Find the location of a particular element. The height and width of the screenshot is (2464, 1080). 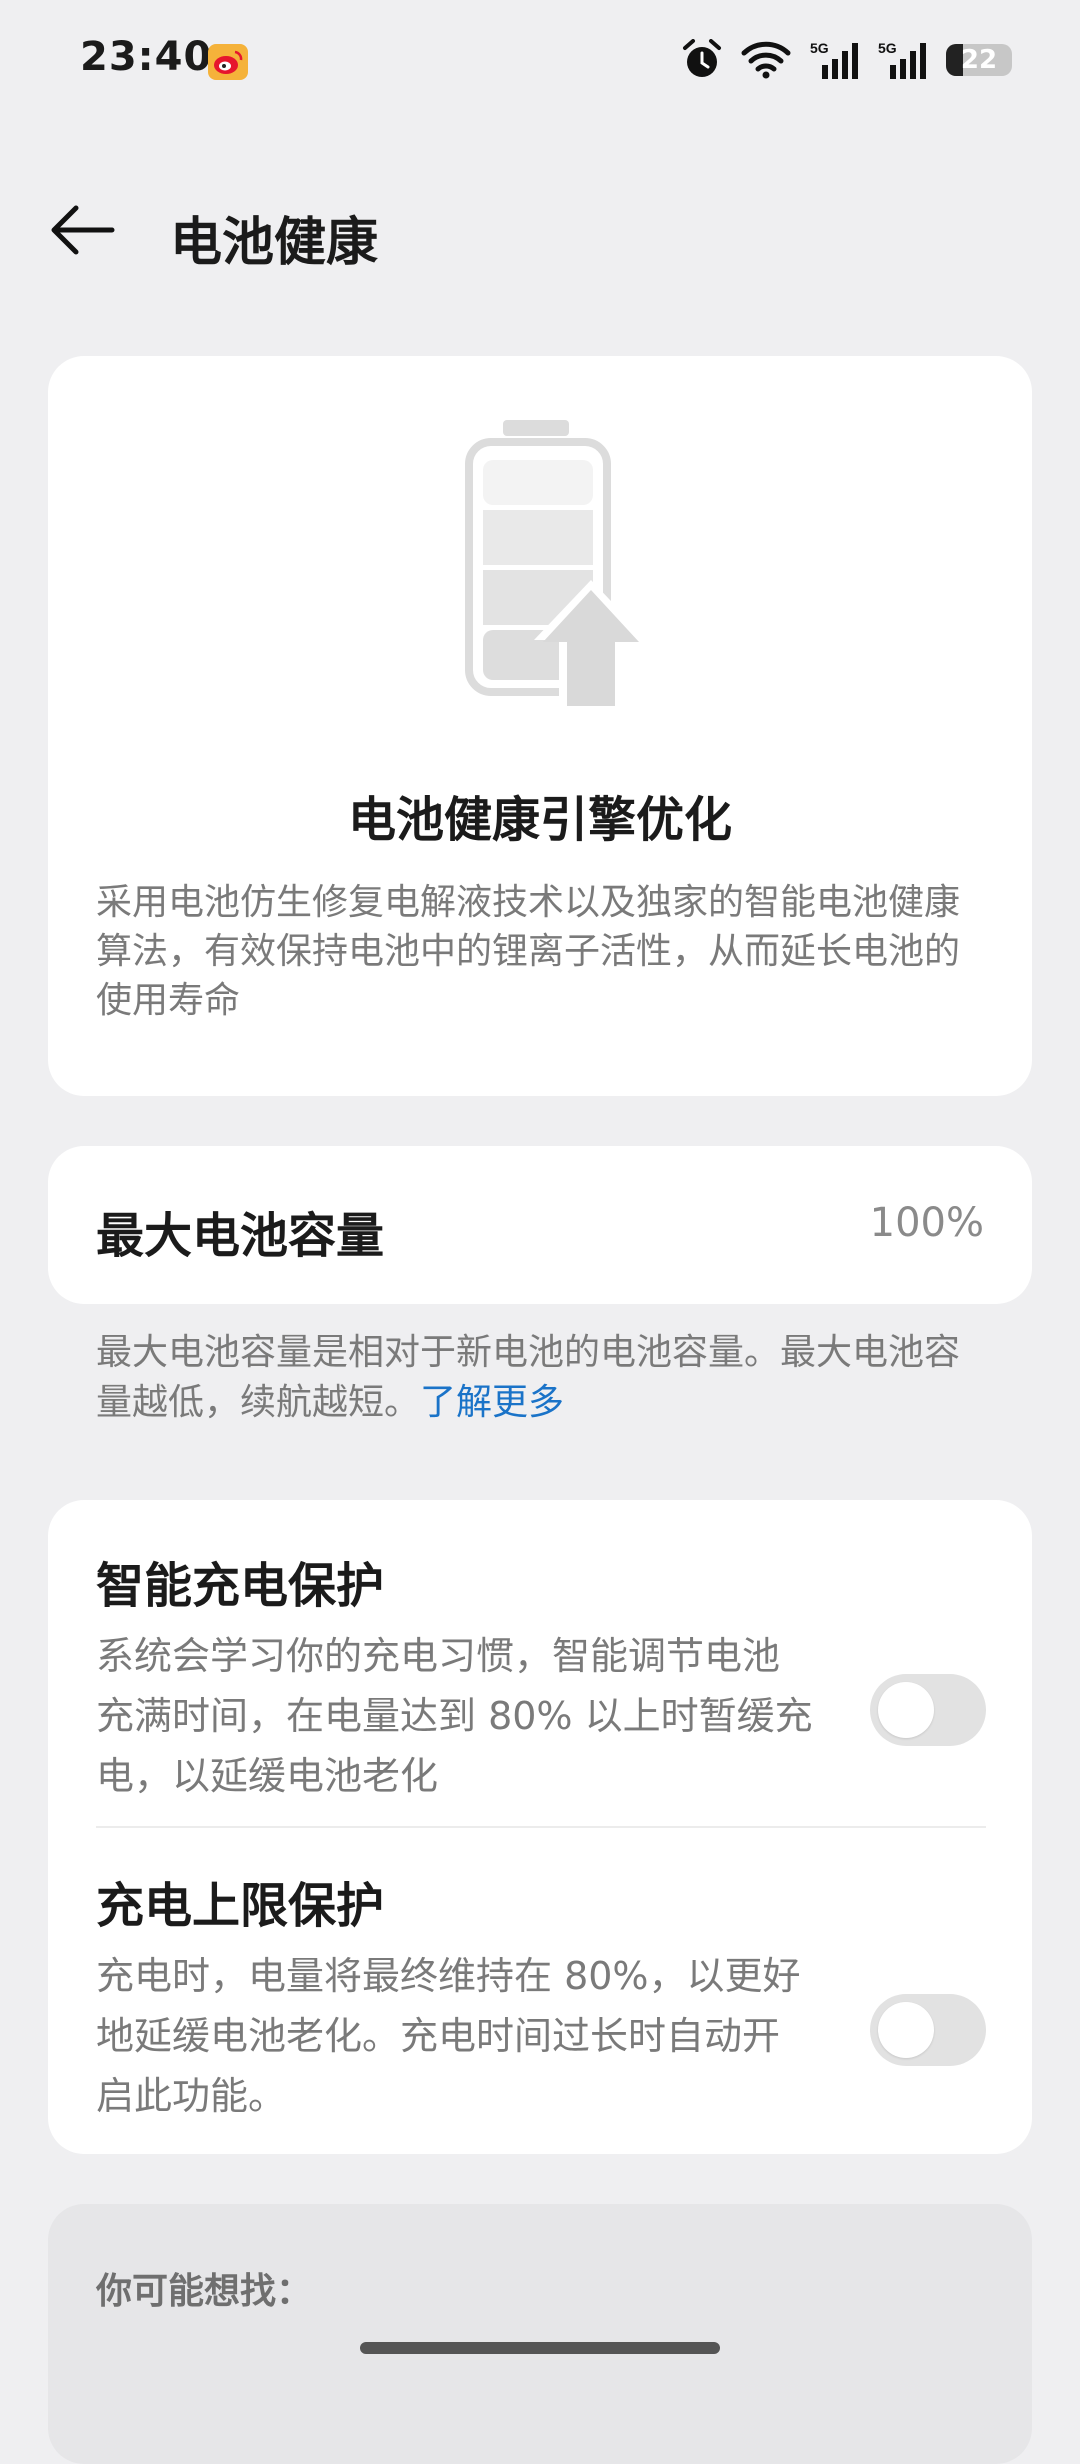

wifi-icon is located at coordinates (766, 60).